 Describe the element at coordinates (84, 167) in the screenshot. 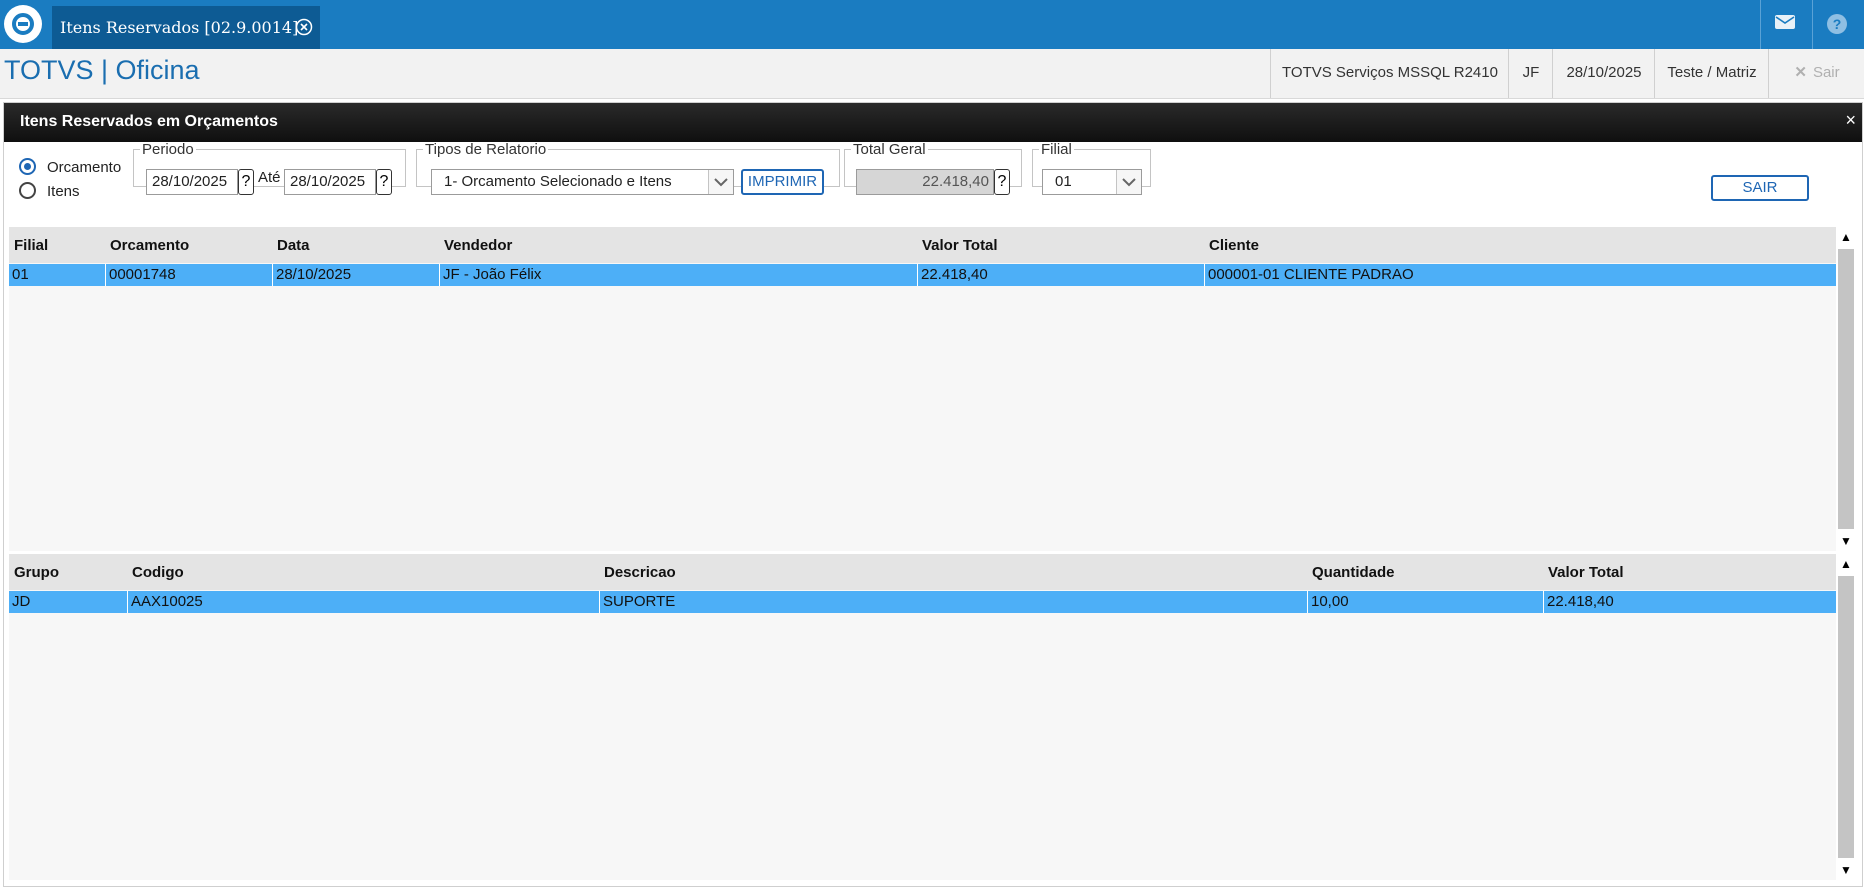

I see `radio-orcamento-label: Orcamento` at that location.